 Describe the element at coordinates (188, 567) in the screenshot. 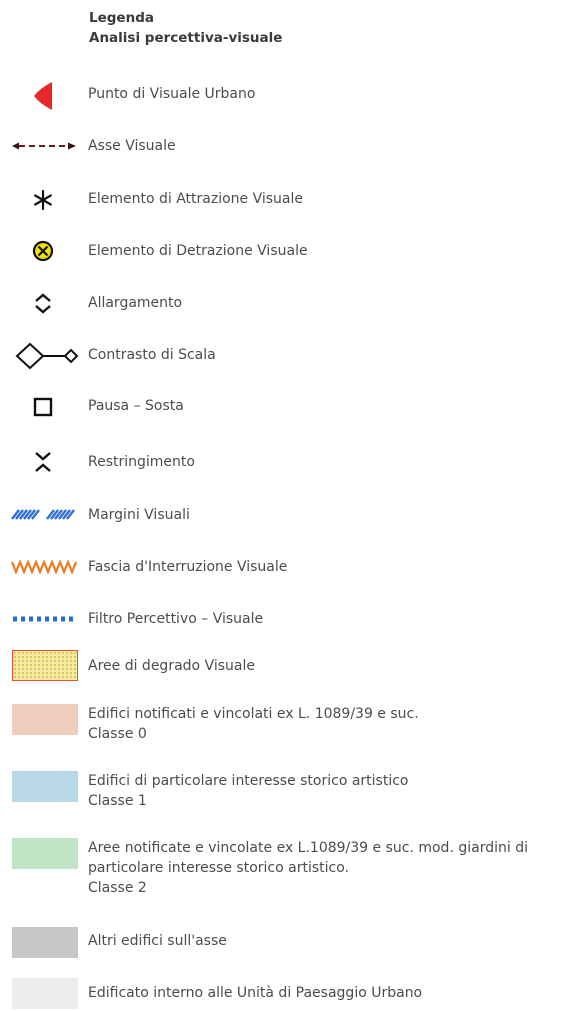

I see `legend-label: Fascia d'Interruzione Visuale` at that location.